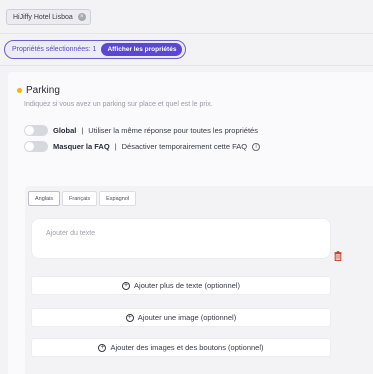  Describe the element at coordinates (186, 17) in the screenshot. I see `property-filter-bar: HiJiffy Hotel Lisboa ×` at that location.